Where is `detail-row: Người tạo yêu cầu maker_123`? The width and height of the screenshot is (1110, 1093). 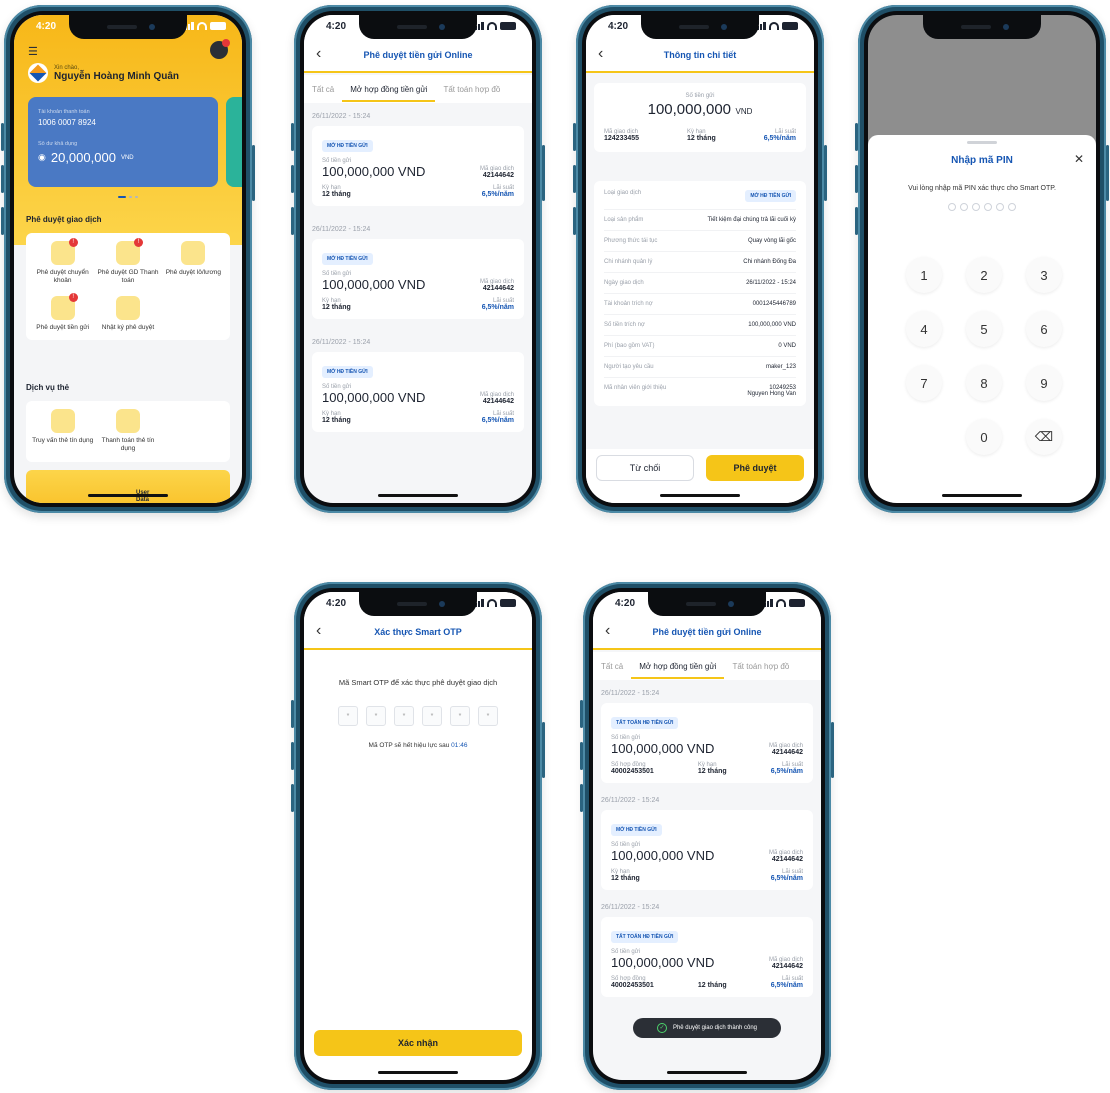
detail-row: Người tạo yêu cầu maker_123 is located at coordinates (700, 367).